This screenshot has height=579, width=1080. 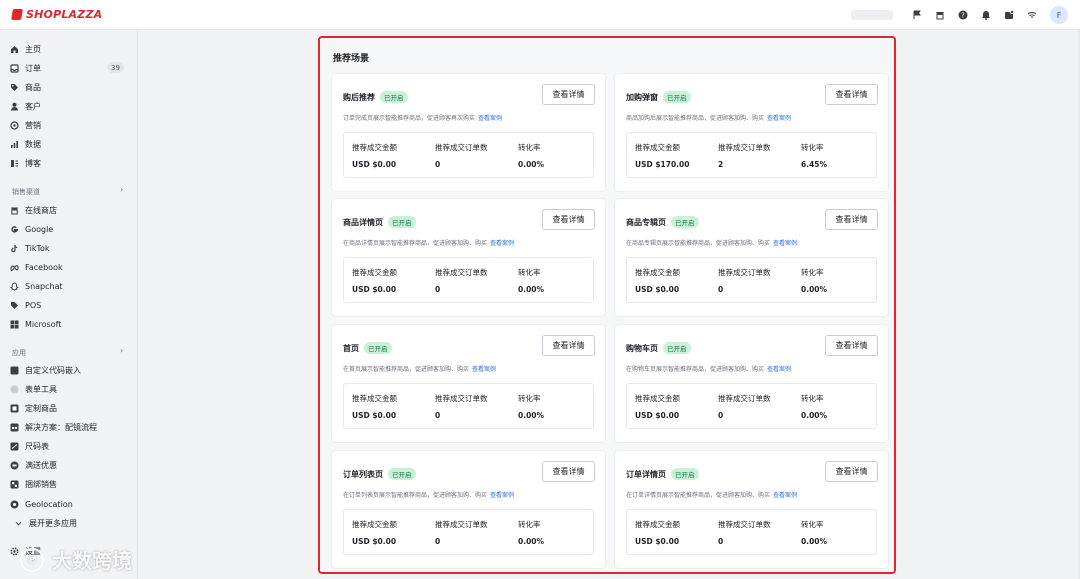 What do you see at coordinates (25, 87) in the screenshot?
I see `sidebar-item-products: 商品` at bounding box center [25, 87].